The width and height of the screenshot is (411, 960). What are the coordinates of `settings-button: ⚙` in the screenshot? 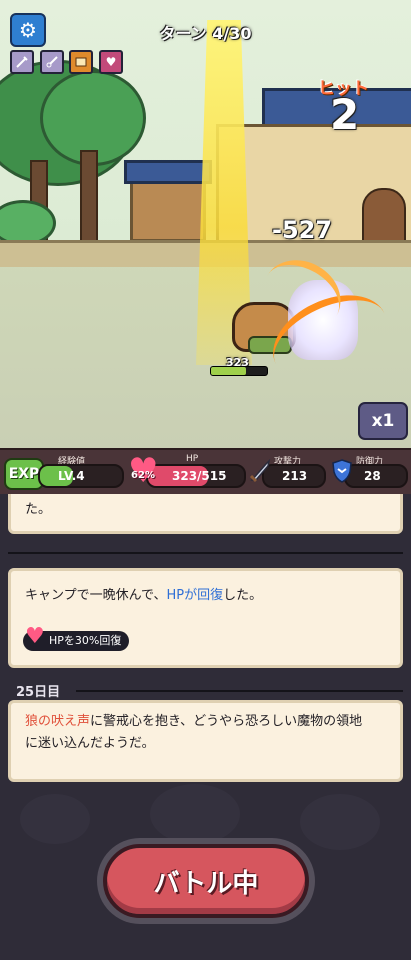 It's located at (28, 30).